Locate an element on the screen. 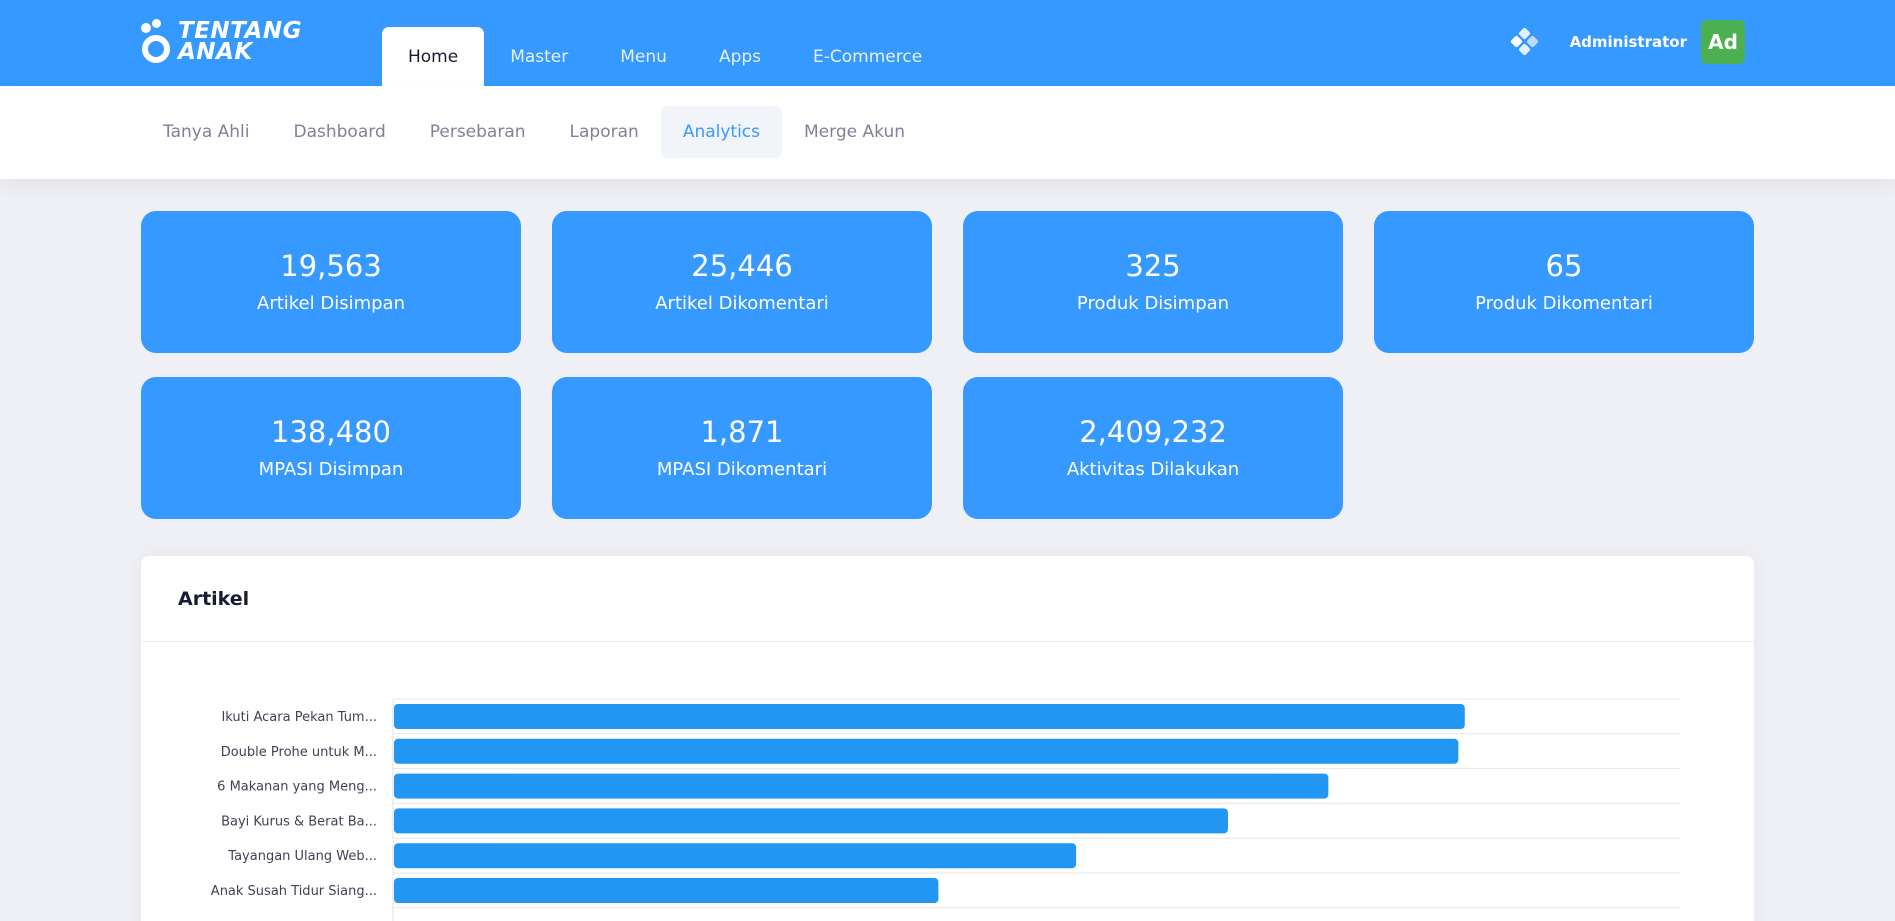 This screenshot has height=921, width=1895. stat-card-produk-disimpan: 325 Produk Disimpan is located at coordinates (1153, 282).